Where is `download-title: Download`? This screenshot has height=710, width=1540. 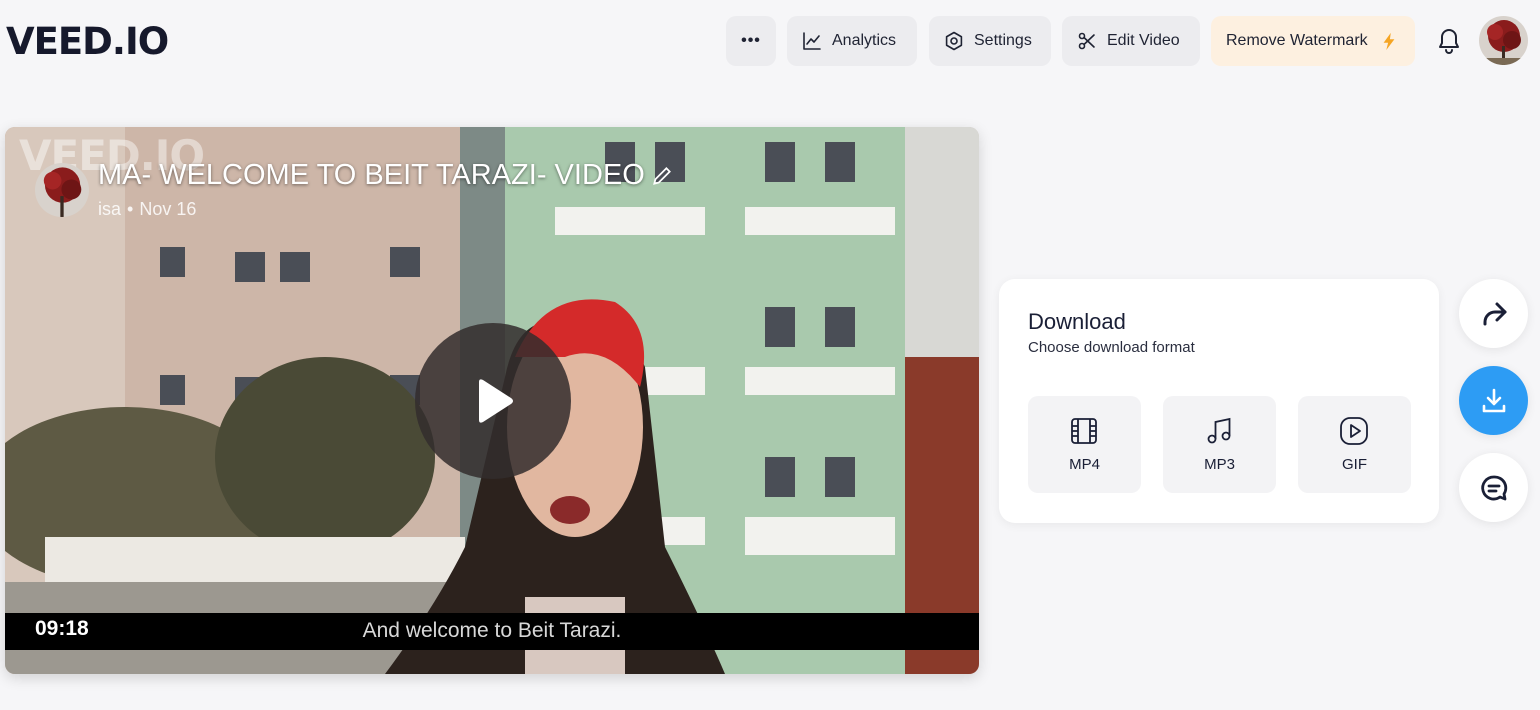
download-title: Download is located at coordinates (1077, 321).